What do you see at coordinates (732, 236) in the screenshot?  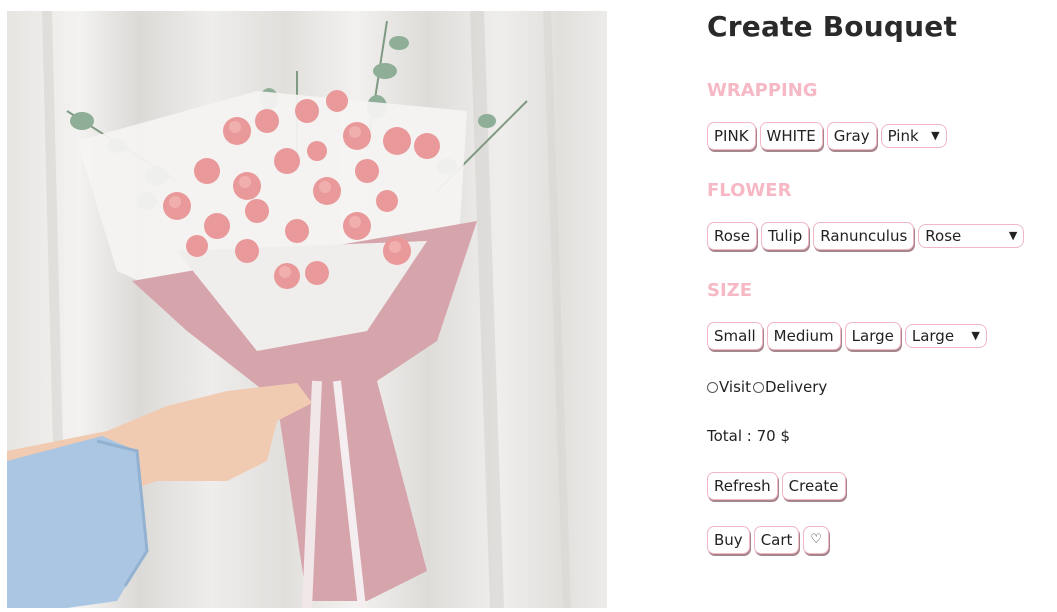 I see `flower-rose-button: Rose` at bounding box center [732, 236].